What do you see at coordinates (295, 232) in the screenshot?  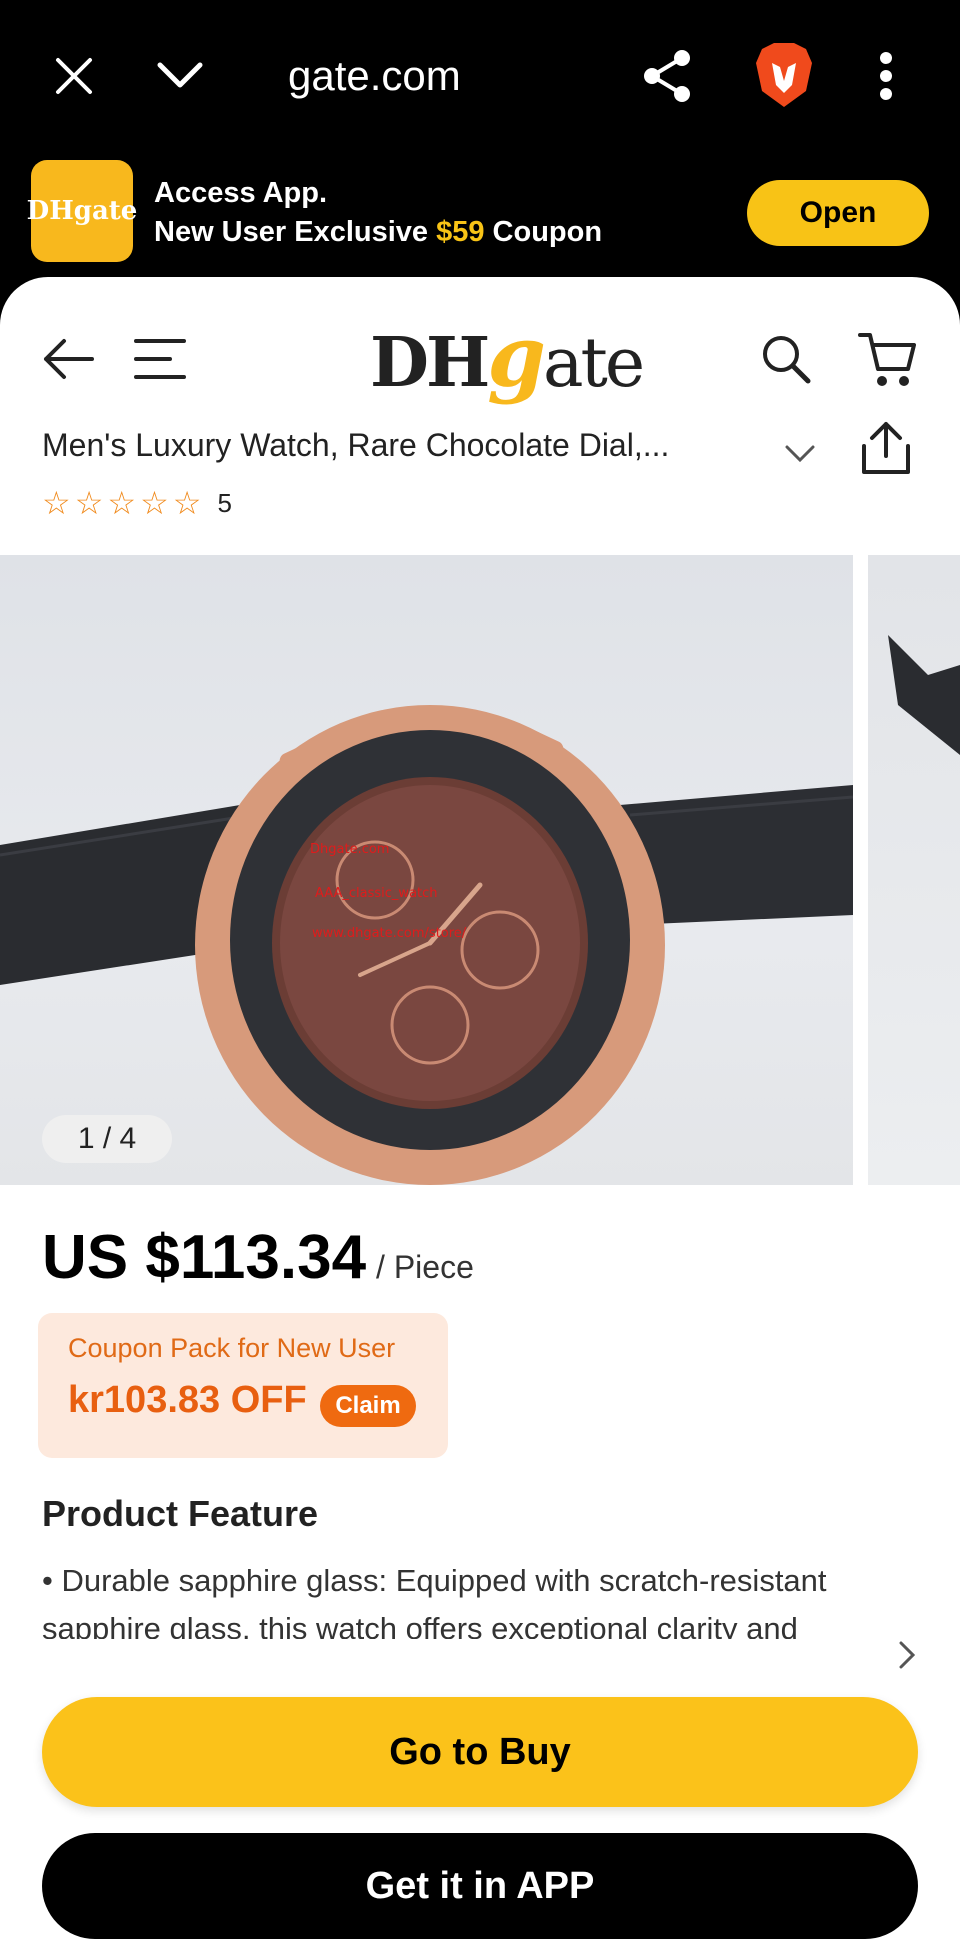 I see `banner-line2-prefix: New User Exclusive` at bounding box center [295, 232].